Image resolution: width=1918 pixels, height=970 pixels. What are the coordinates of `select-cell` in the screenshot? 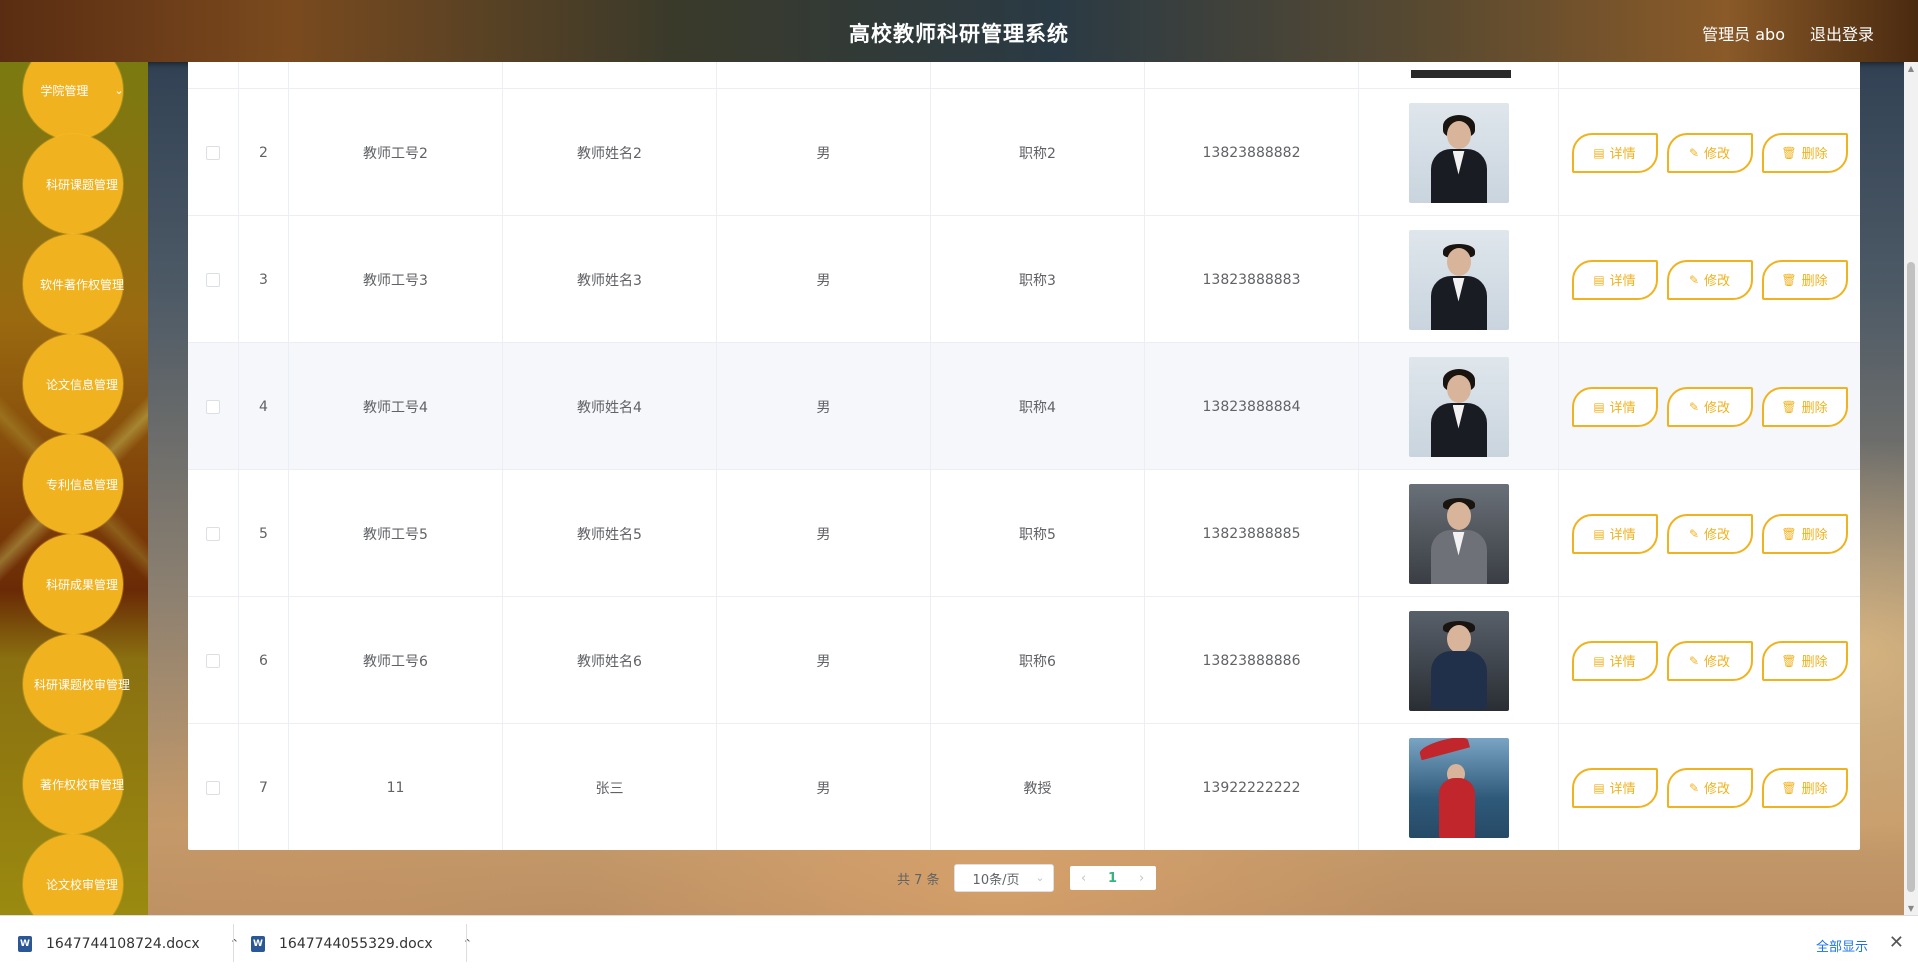 It's located at (213, 279).